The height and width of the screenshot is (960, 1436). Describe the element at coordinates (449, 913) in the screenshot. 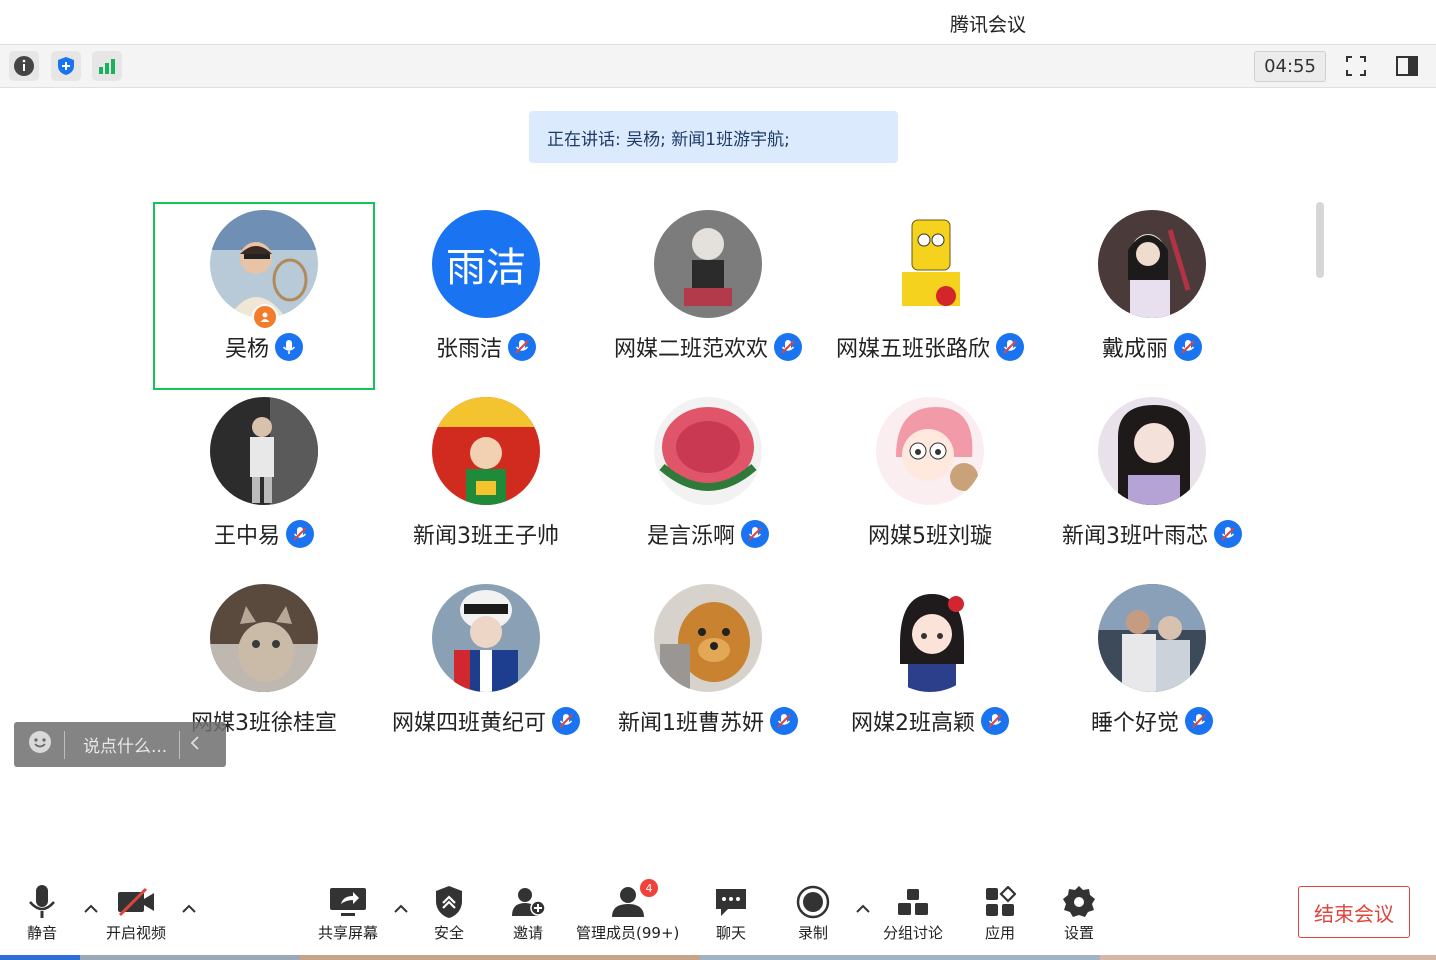

I see `security-button: 安全` at that location.